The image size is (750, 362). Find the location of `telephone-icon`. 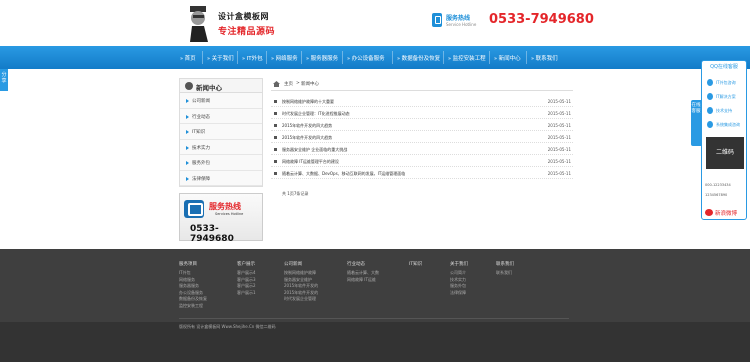

telephone-icon is located at coordinates (194, 209).